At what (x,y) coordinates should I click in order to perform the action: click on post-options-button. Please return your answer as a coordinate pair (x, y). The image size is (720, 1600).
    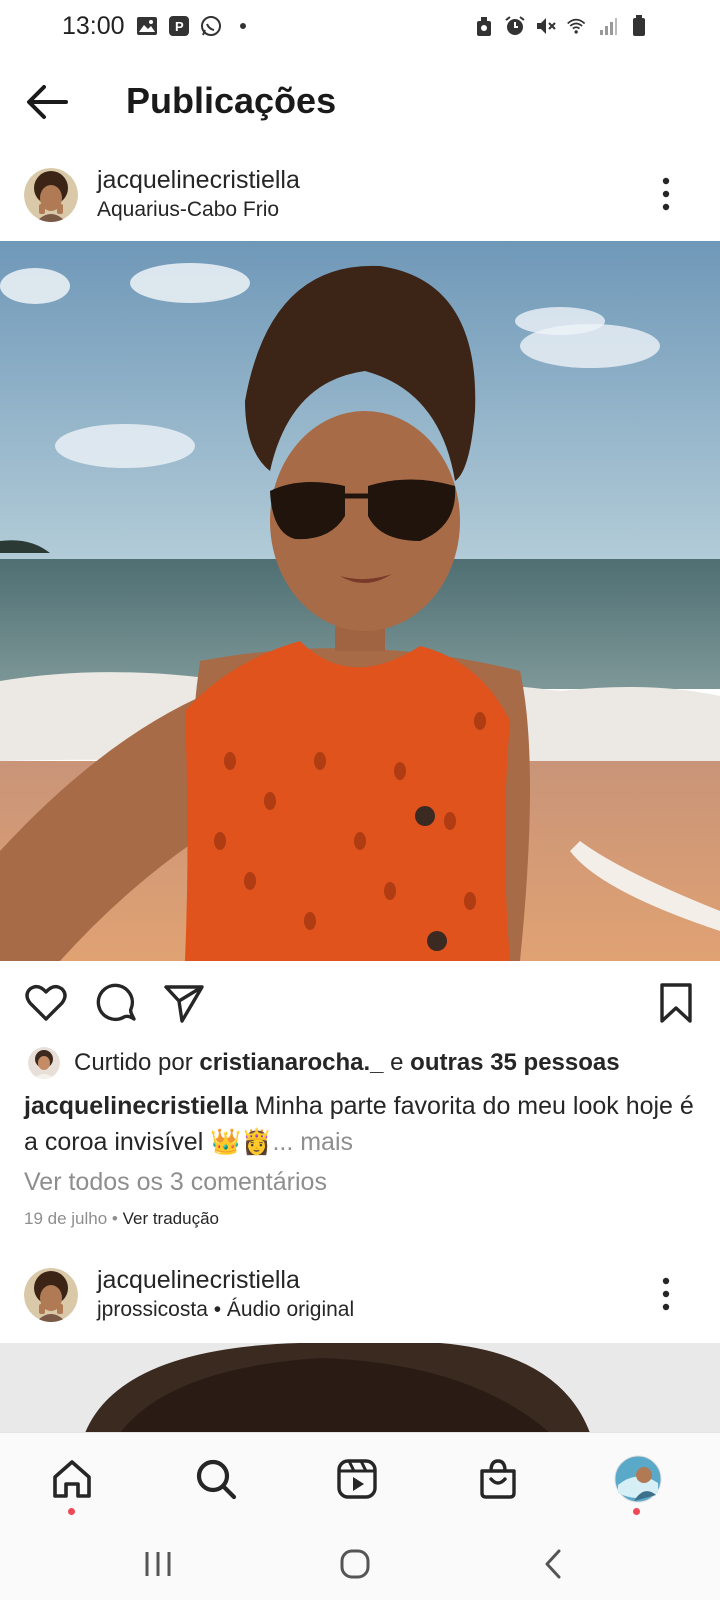
    Looking at the image, I should click on (666, 194).